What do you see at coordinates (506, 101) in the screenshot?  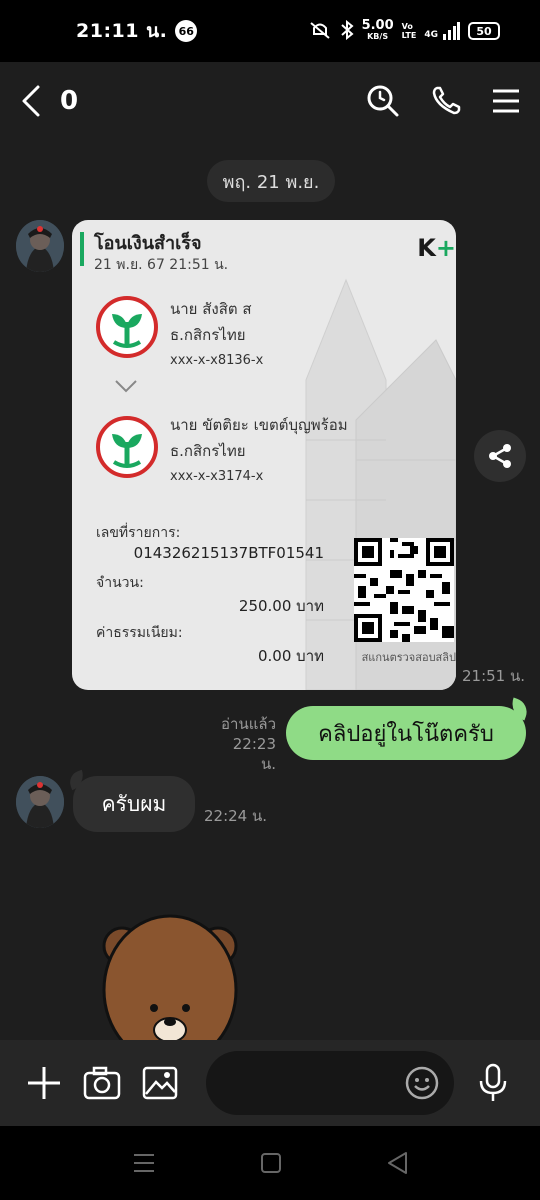 I see `menu-icon` at bounding box center [506, 101].